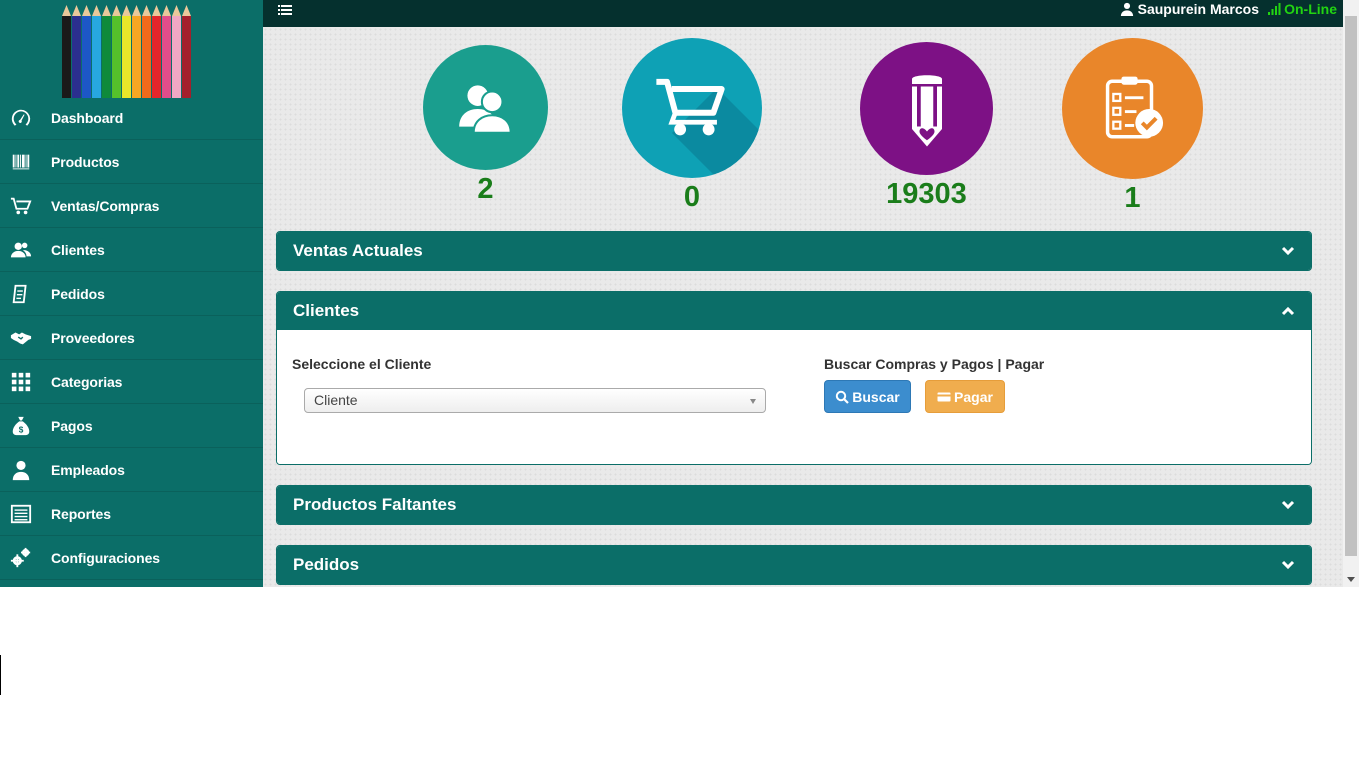 This screenshot has height=768, width=1366. Describe the element at coordinates (131, 382) in the screenshot. I see `sidebar-item-categorias: Categorias` at that location.